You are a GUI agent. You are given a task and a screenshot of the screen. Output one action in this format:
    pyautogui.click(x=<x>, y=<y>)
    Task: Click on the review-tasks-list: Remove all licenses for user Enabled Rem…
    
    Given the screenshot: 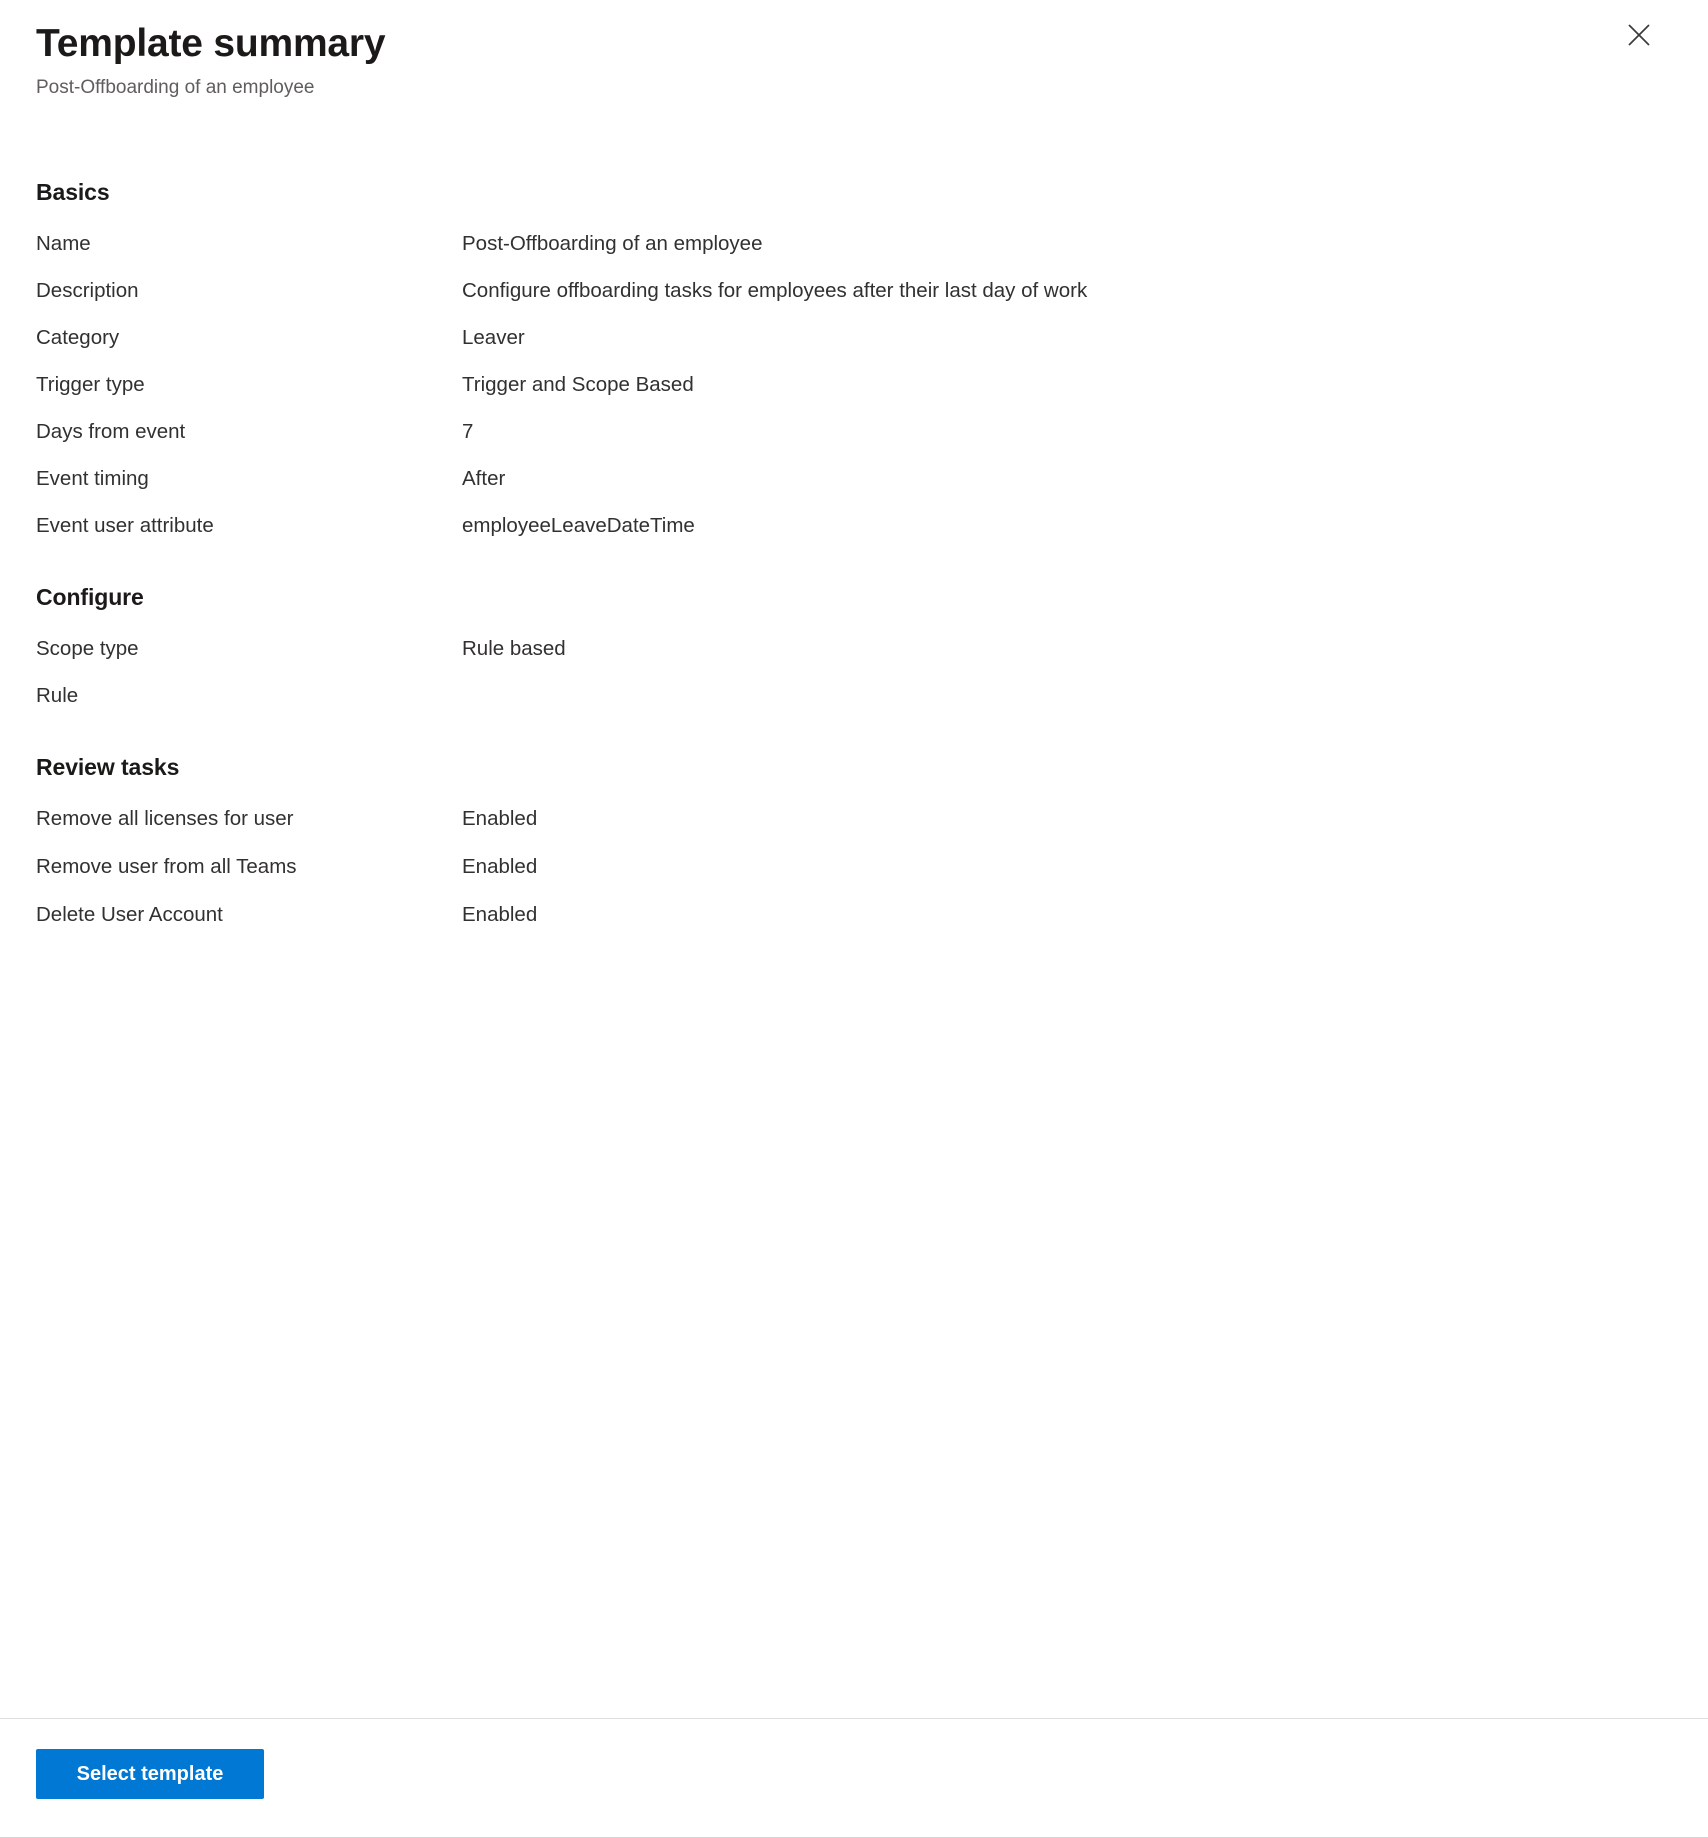 What is the action you would take?
    pyautogui.click(x=854, y=867)
    